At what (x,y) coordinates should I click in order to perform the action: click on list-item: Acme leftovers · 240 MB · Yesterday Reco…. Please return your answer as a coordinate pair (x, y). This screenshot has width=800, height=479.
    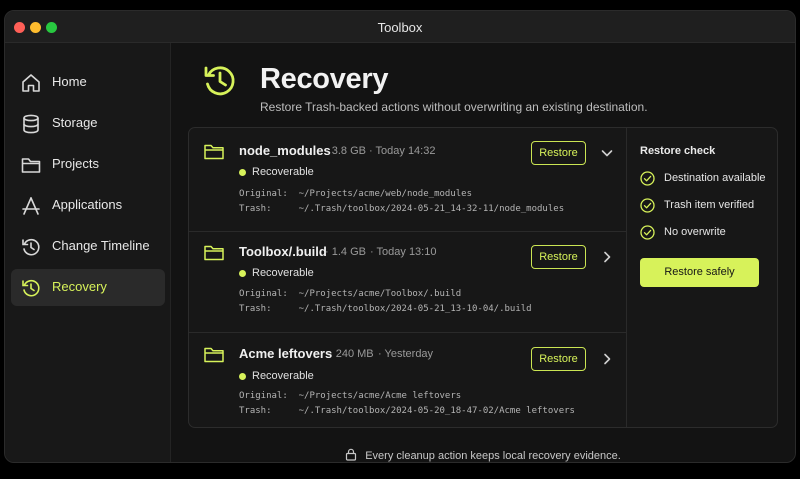
    Looking at the image, I should click on (407, 380).